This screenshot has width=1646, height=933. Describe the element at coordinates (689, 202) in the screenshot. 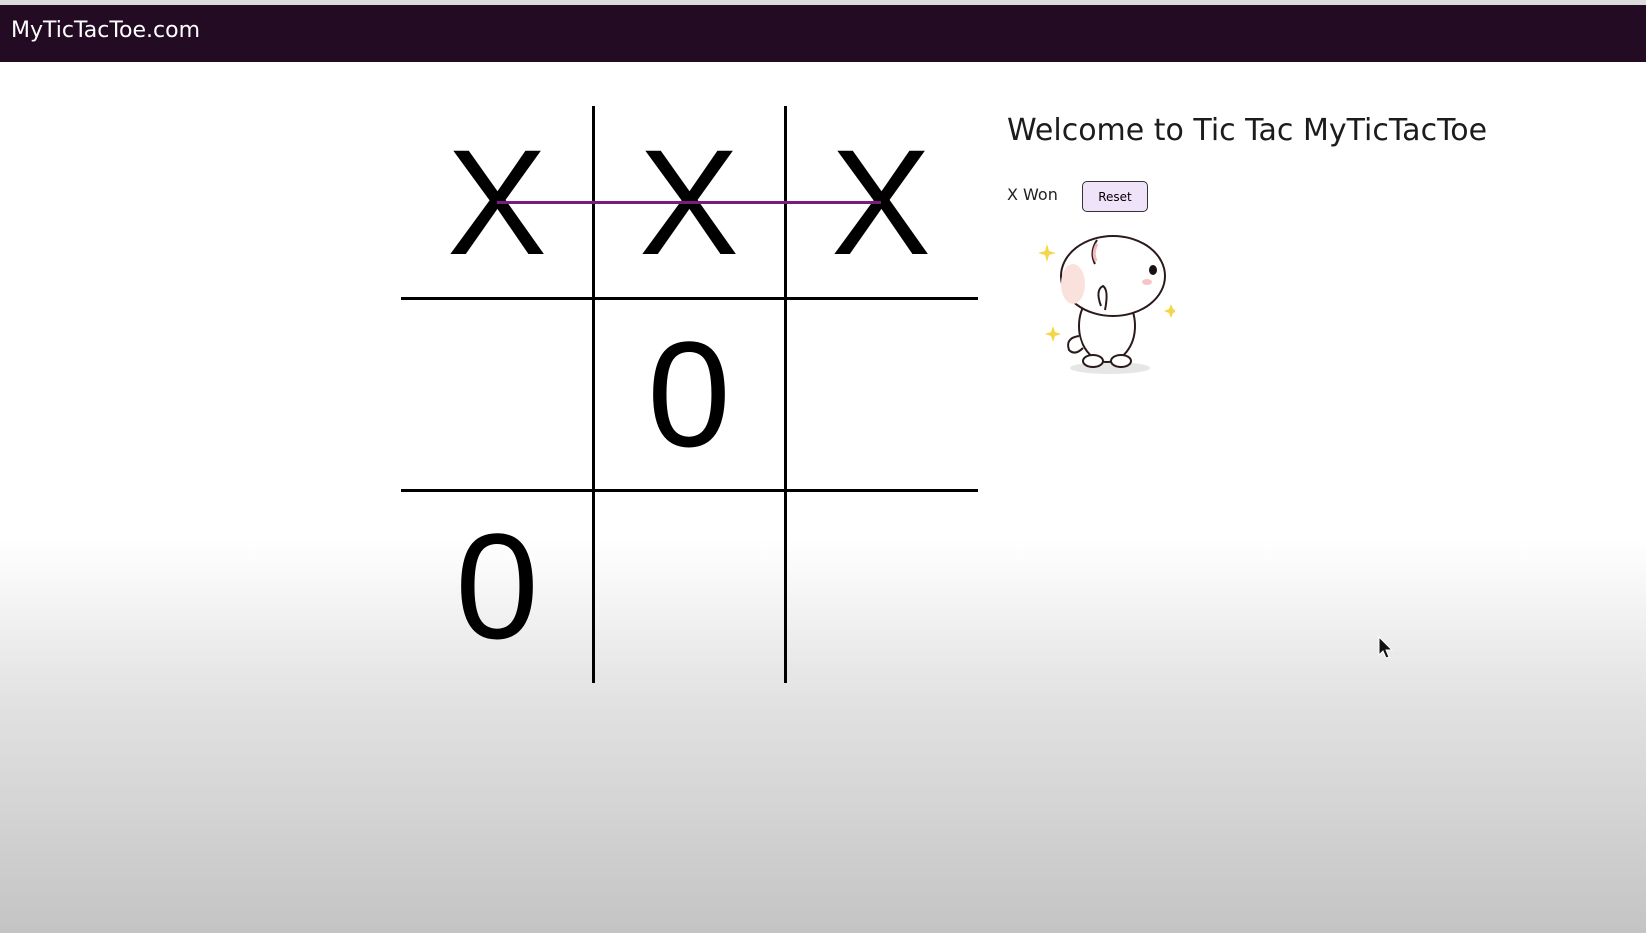

I see `winning-strike-line` at that location.